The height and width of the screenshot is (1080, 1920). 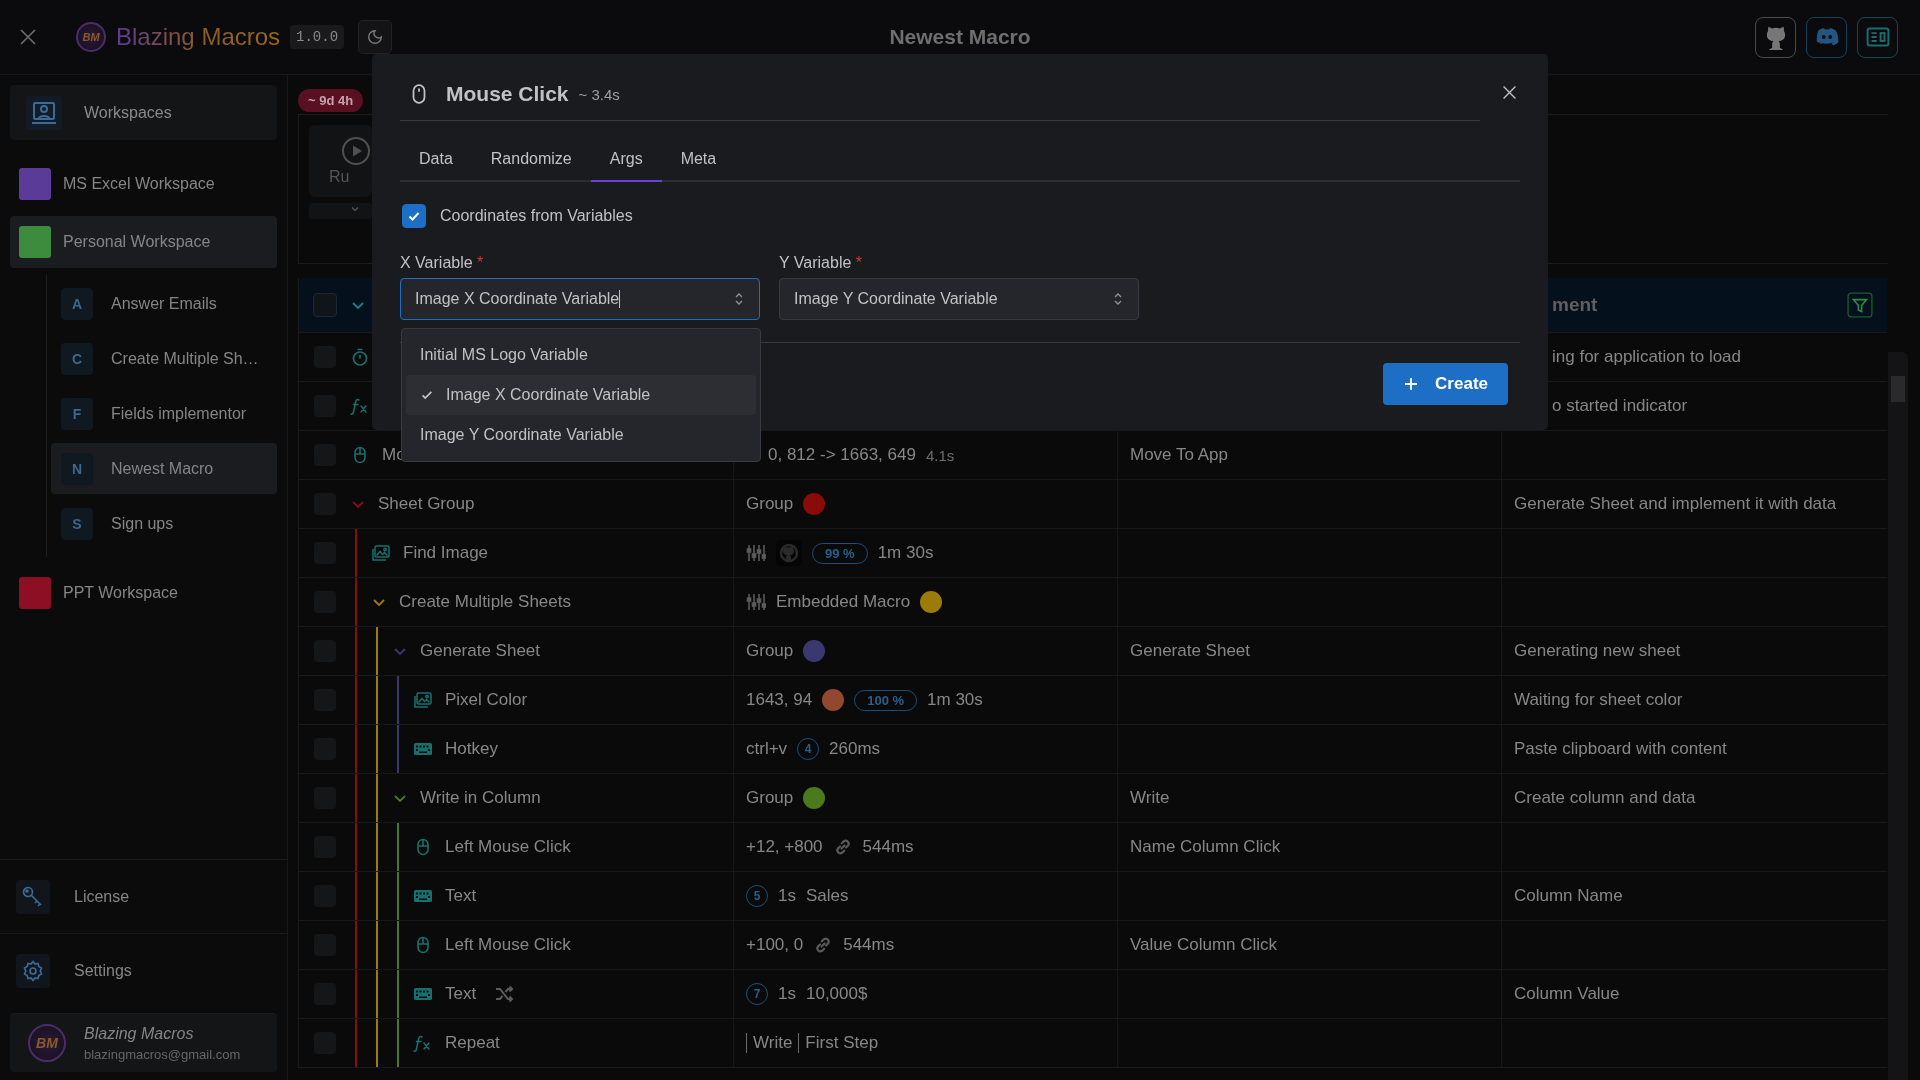 I want to click on close-icon, so click(x=1509, y=92).